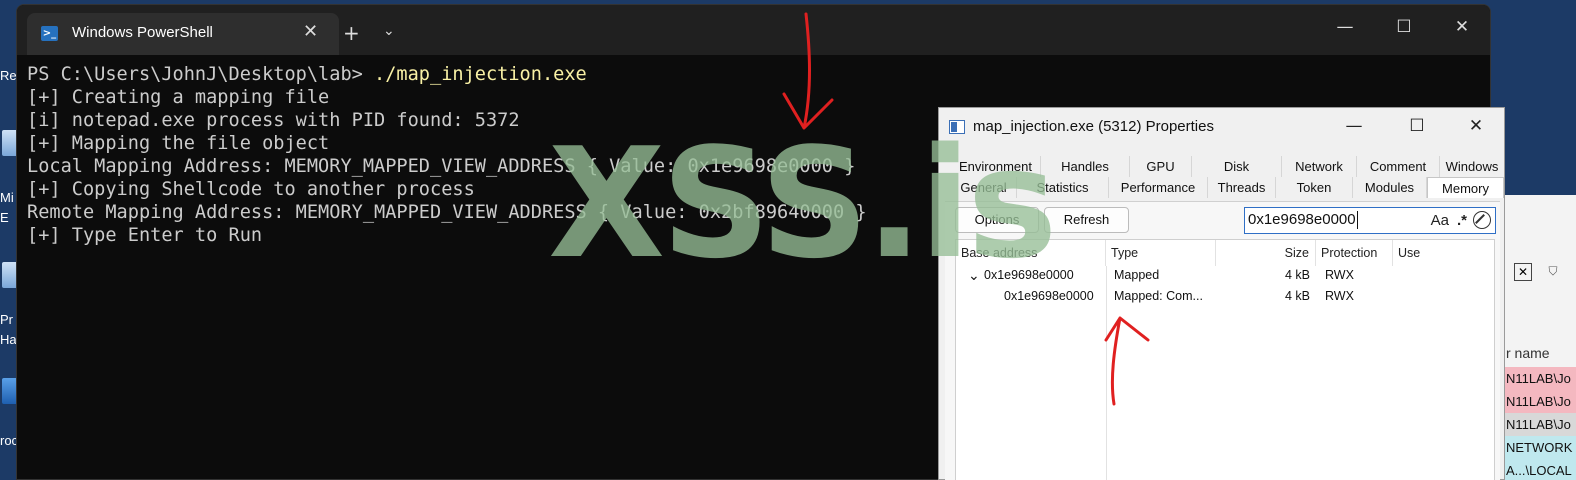 The height and width of the screenshot is (480, 1576). I want to click on tab-disk: Disk, so click(1237, 166).